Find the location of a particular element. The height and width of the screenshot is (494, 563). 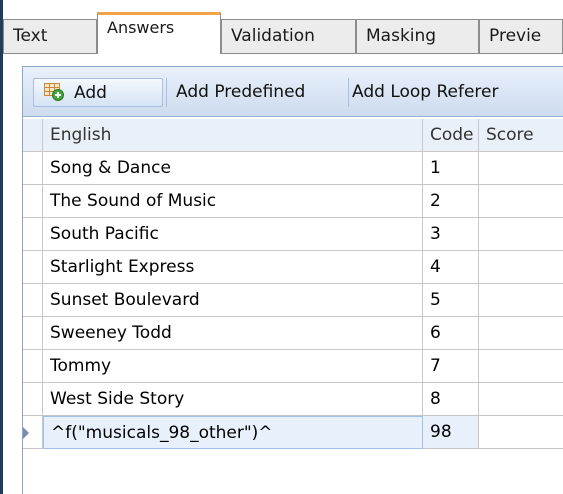

row-header-corner is located at coordinates (33, 135).